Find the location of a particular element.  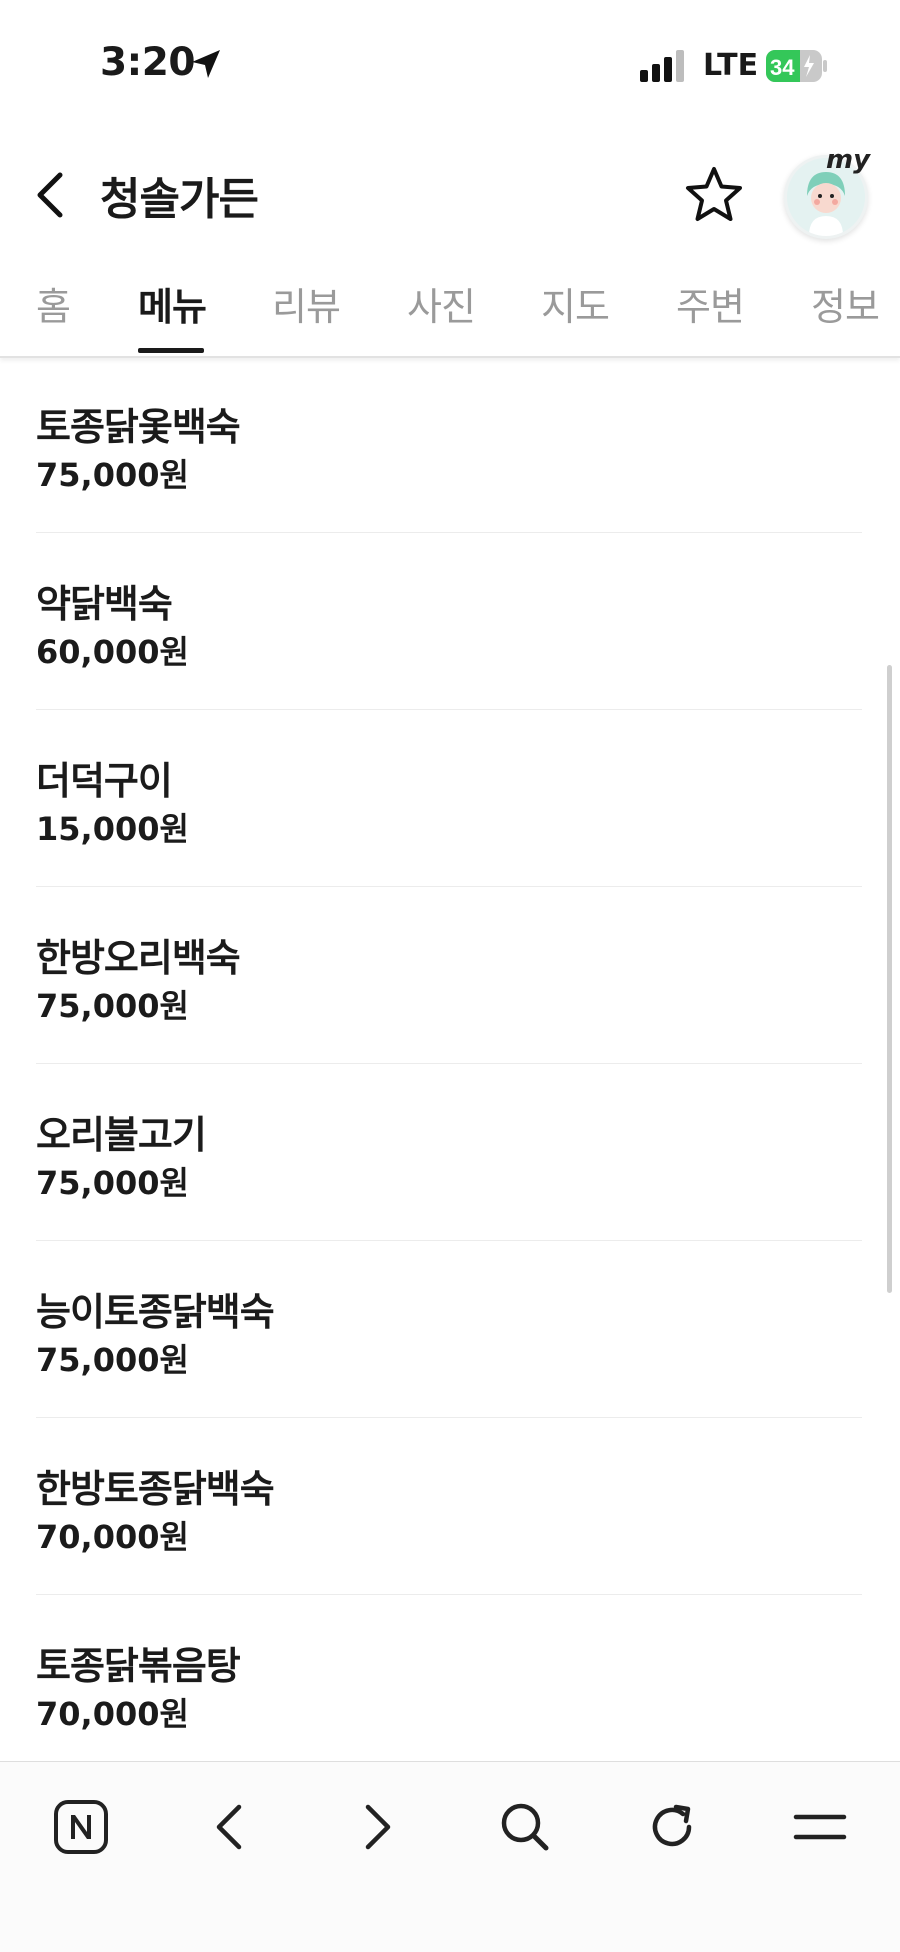

menu-item-name: 한방오리백숙 is located at coordinates (138, 958).